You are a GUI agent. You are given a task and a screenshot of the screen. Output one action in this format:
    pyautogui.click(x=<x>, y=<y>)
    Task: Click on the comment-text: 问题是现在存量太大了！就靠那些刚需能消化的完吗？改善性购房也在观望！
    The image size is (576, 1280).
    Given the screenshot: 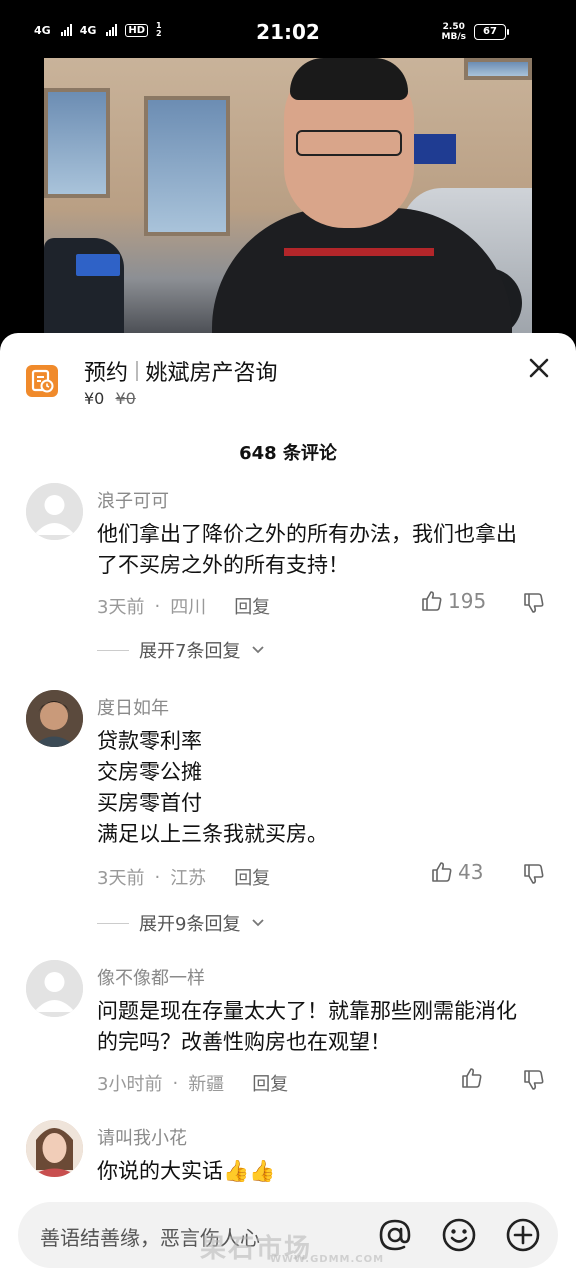 What is the action you would take?
    pyautogui.click(x=307, y=1026)
    